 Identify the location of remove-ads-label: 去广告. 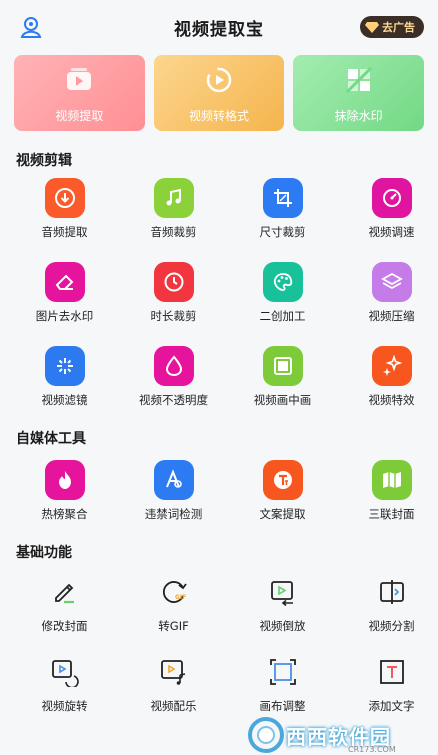
(398, 27).